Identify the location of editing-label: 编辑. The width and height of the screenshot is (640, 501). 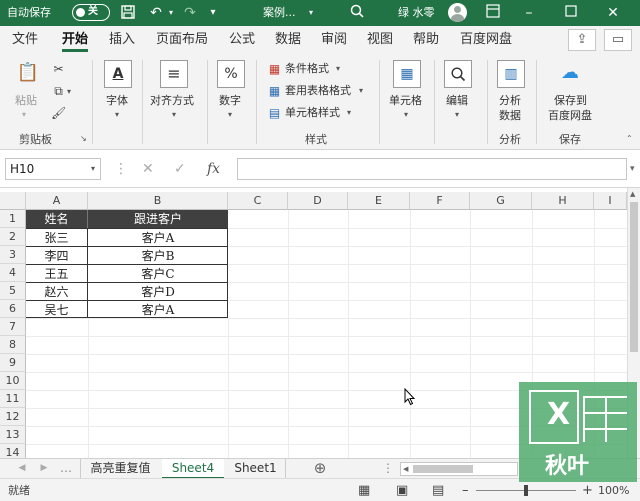
(457, 101).